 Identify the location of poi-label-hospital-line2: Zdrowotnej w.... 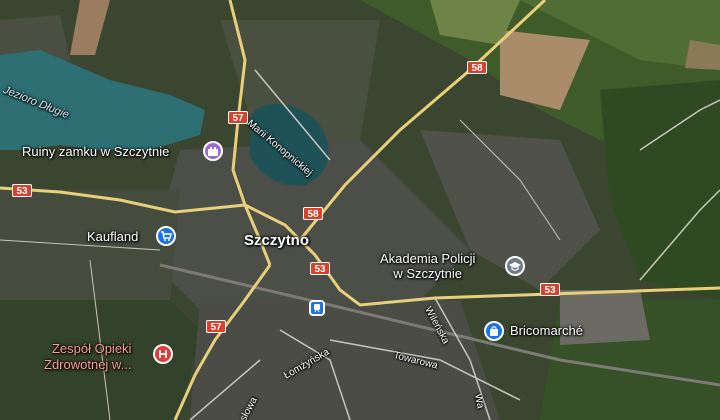
(88, 364).